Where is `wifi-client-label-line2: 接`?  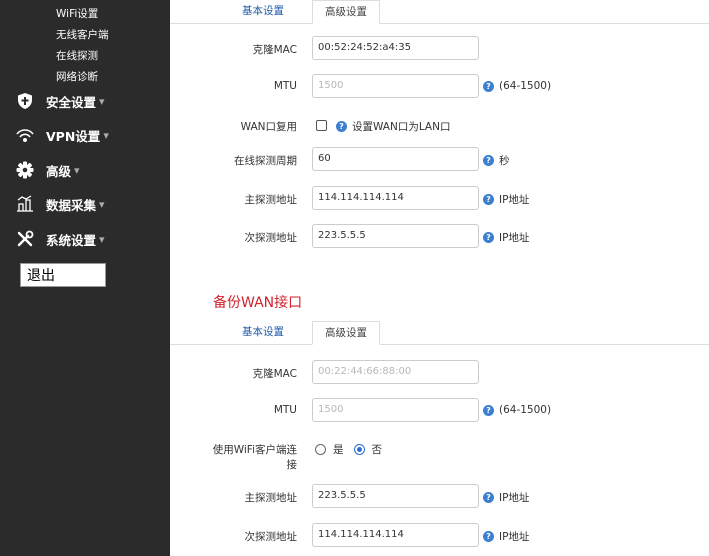
wifi-client-label-line2: 接 is located at coordinates (292, 465).